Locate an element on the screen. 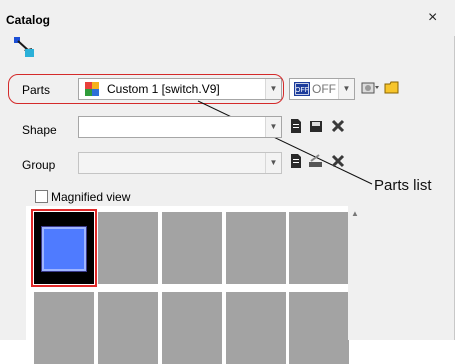 The image size is (458, 364). new-group-icon is located at coordinates (296, 161).